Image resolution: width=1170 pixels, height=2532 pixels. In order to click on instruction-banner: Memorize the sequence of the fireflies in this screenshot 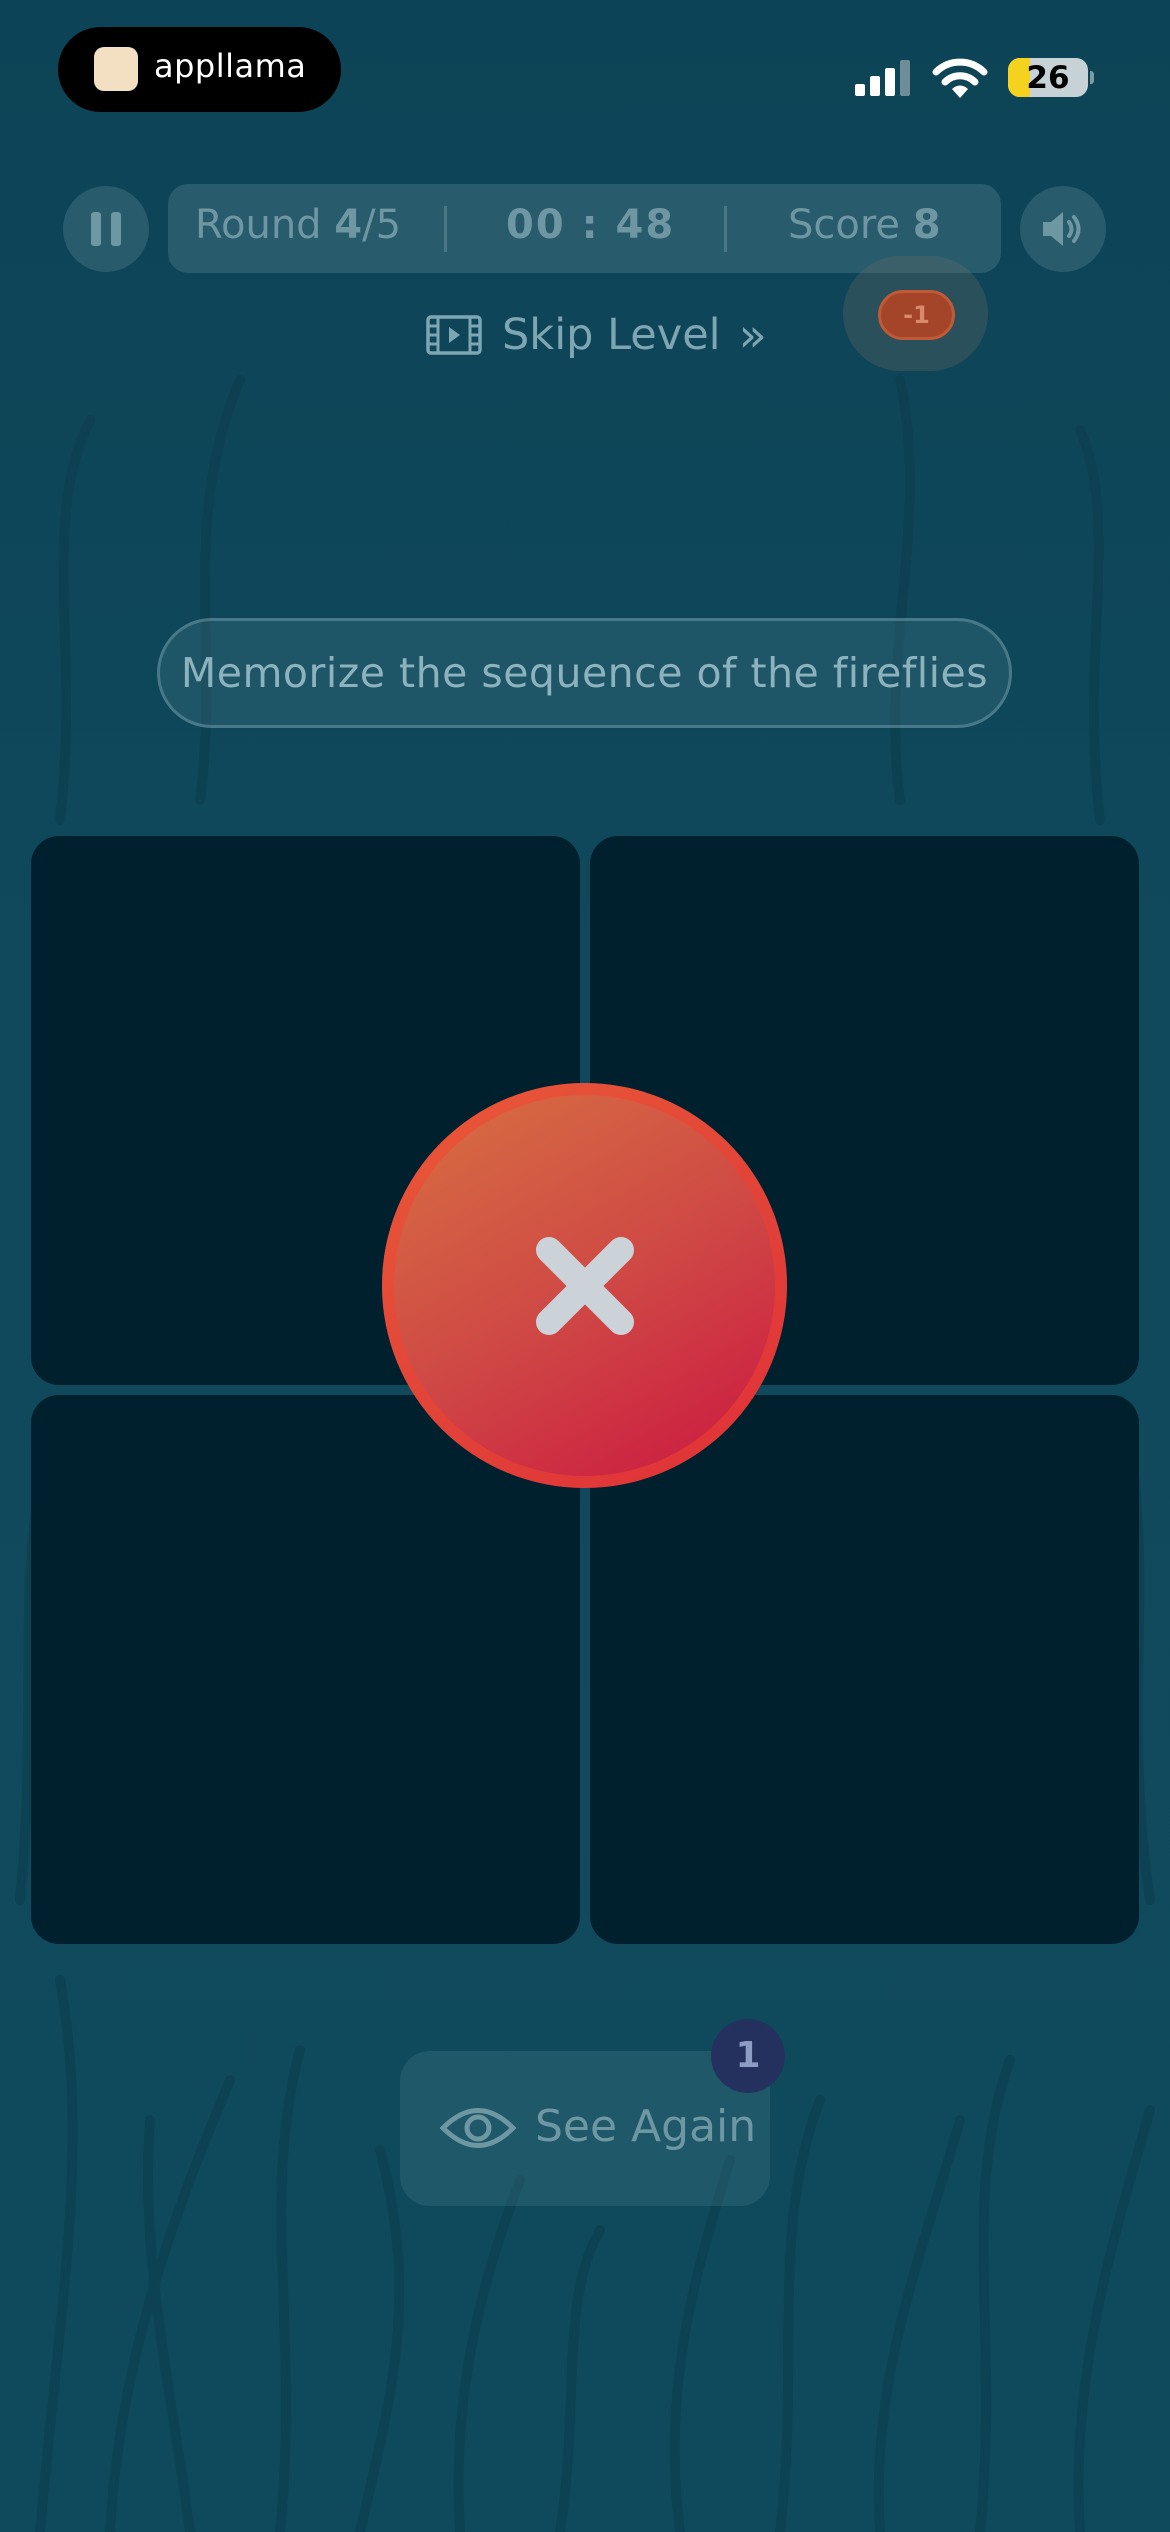, I will do `click(584, 673)`.